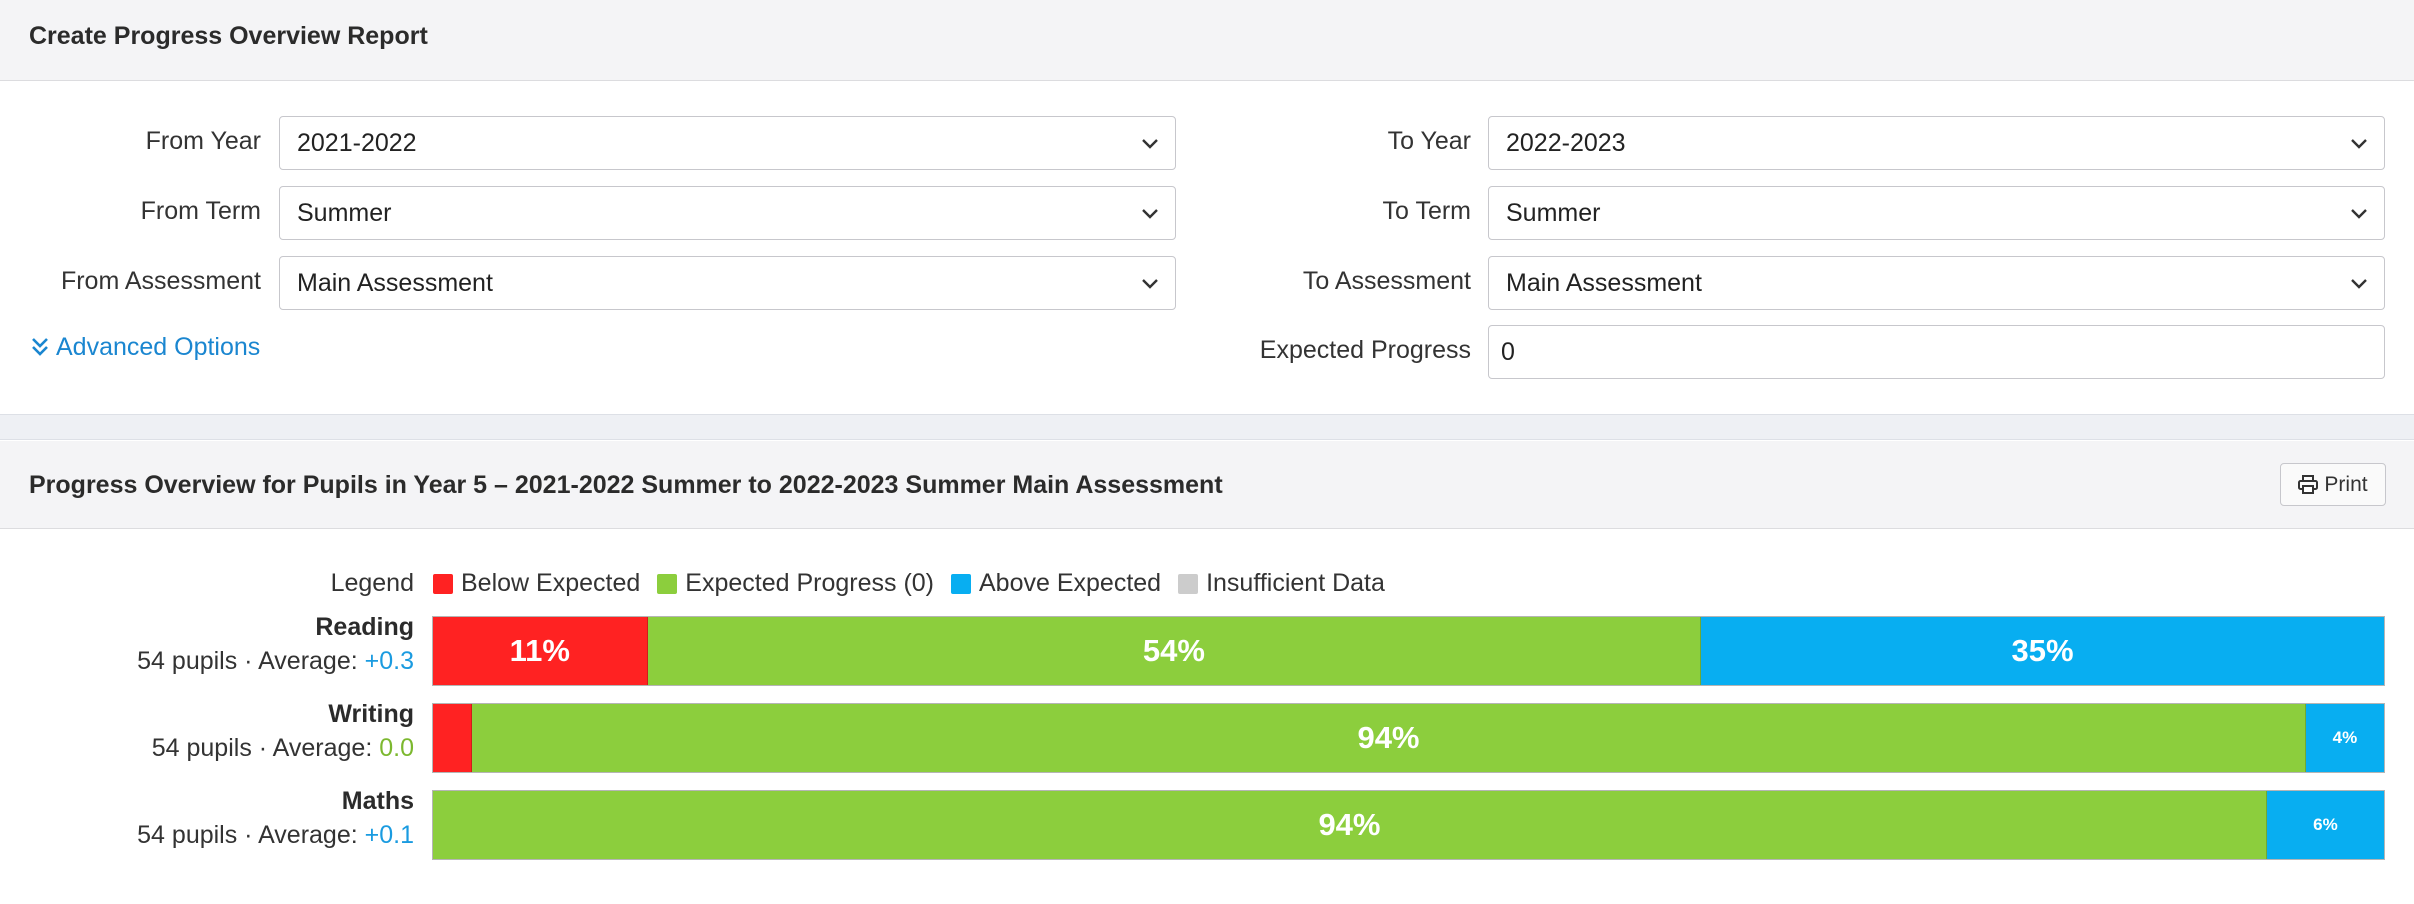 This screenshot has height=904, width=2414. Describe the element at coordinates (1936, 143) in the screenshot. I see `to-year-select: 2022-2023` at that location.